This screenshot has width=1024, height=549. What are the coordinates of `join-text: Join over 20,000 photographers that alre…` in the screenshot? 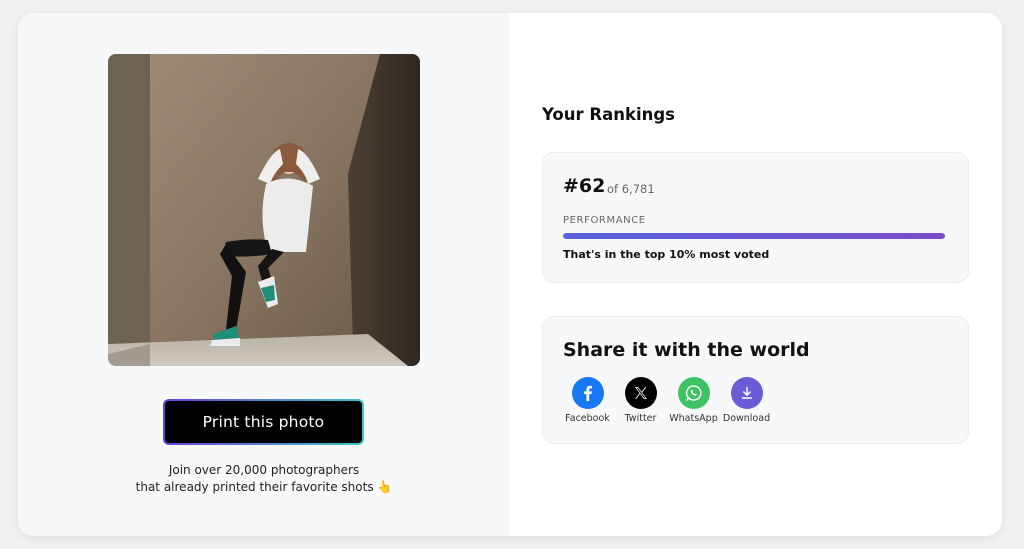 It's located at (264, 479).